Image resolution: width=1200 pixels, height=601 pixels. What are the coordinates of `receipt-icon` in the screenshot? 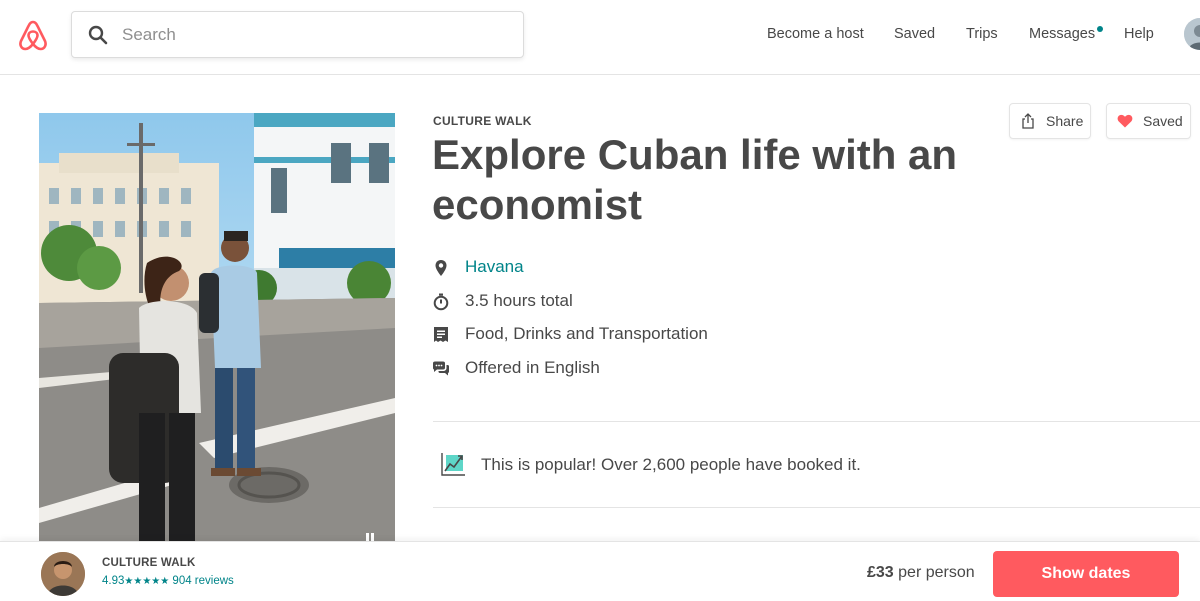 It's located at (441, 334).